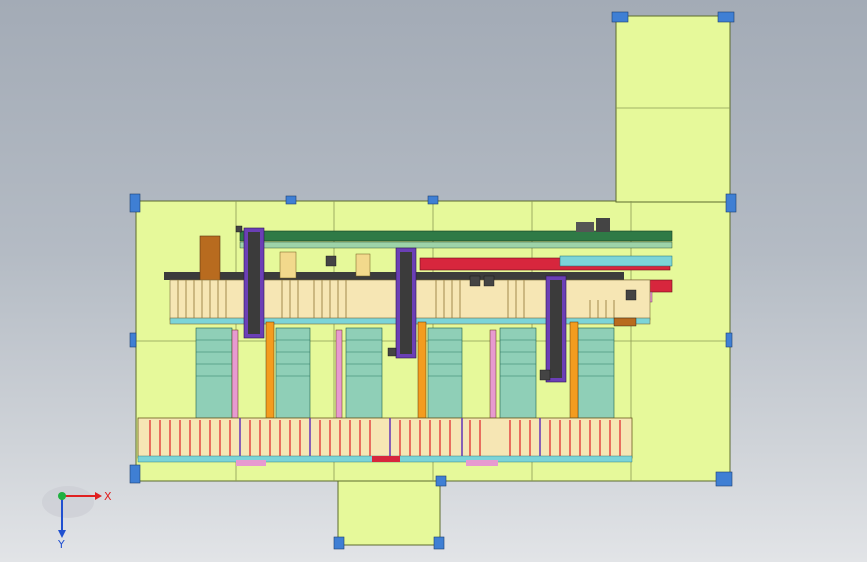 This screenshot has width=867, height=562. Describe the element at coordinates (61, 544) in the screenshot. I see `y-axis-label: Y` at that location.